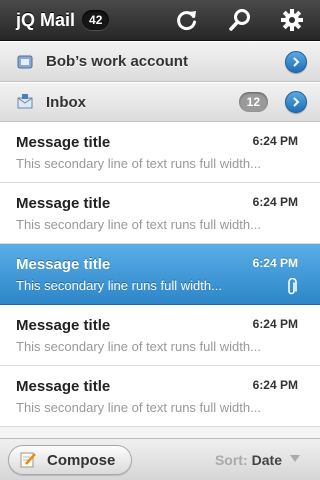  What do you see at coordinates (296, 102) in the screenshot?
I see `inbox-arrow-icon` at bounding box center [296, 102].